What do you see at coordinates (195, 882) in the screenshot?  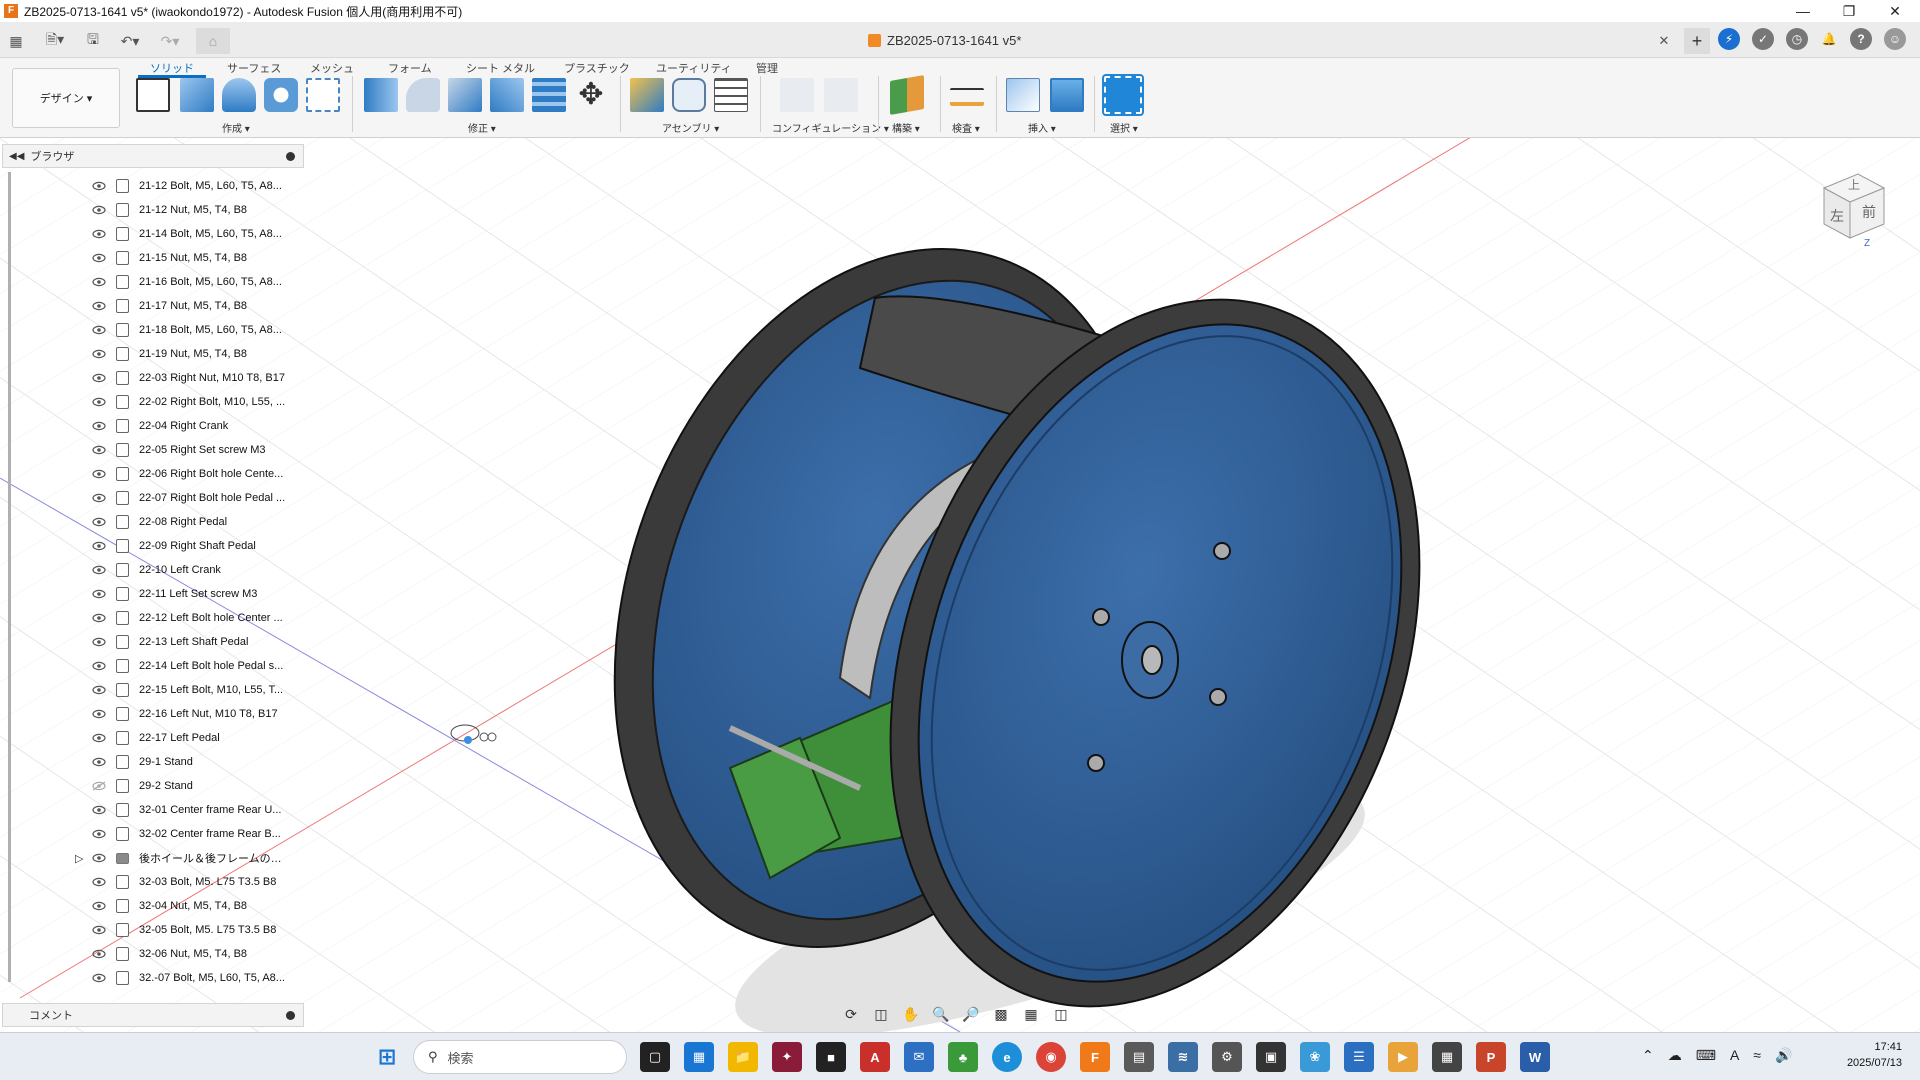 I see `browser-item: 32-03 Bolt, M5. L75 T3.5 B8` at bounding box center [195, 882].